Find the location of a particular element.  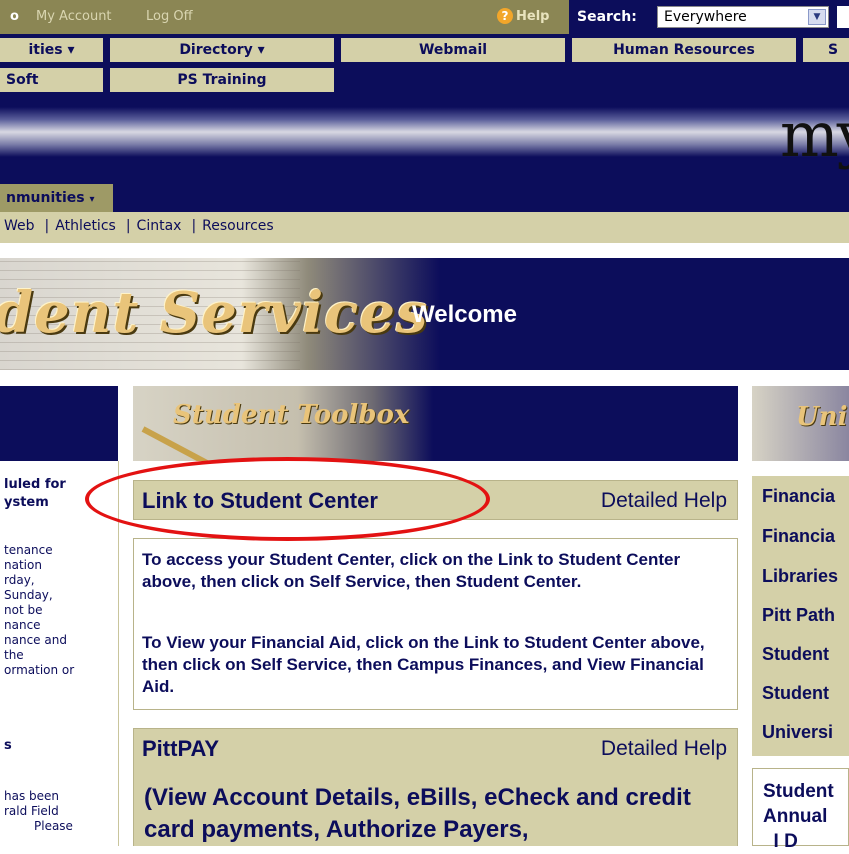

nav-item-s: S is located at coordinates (826, 50).